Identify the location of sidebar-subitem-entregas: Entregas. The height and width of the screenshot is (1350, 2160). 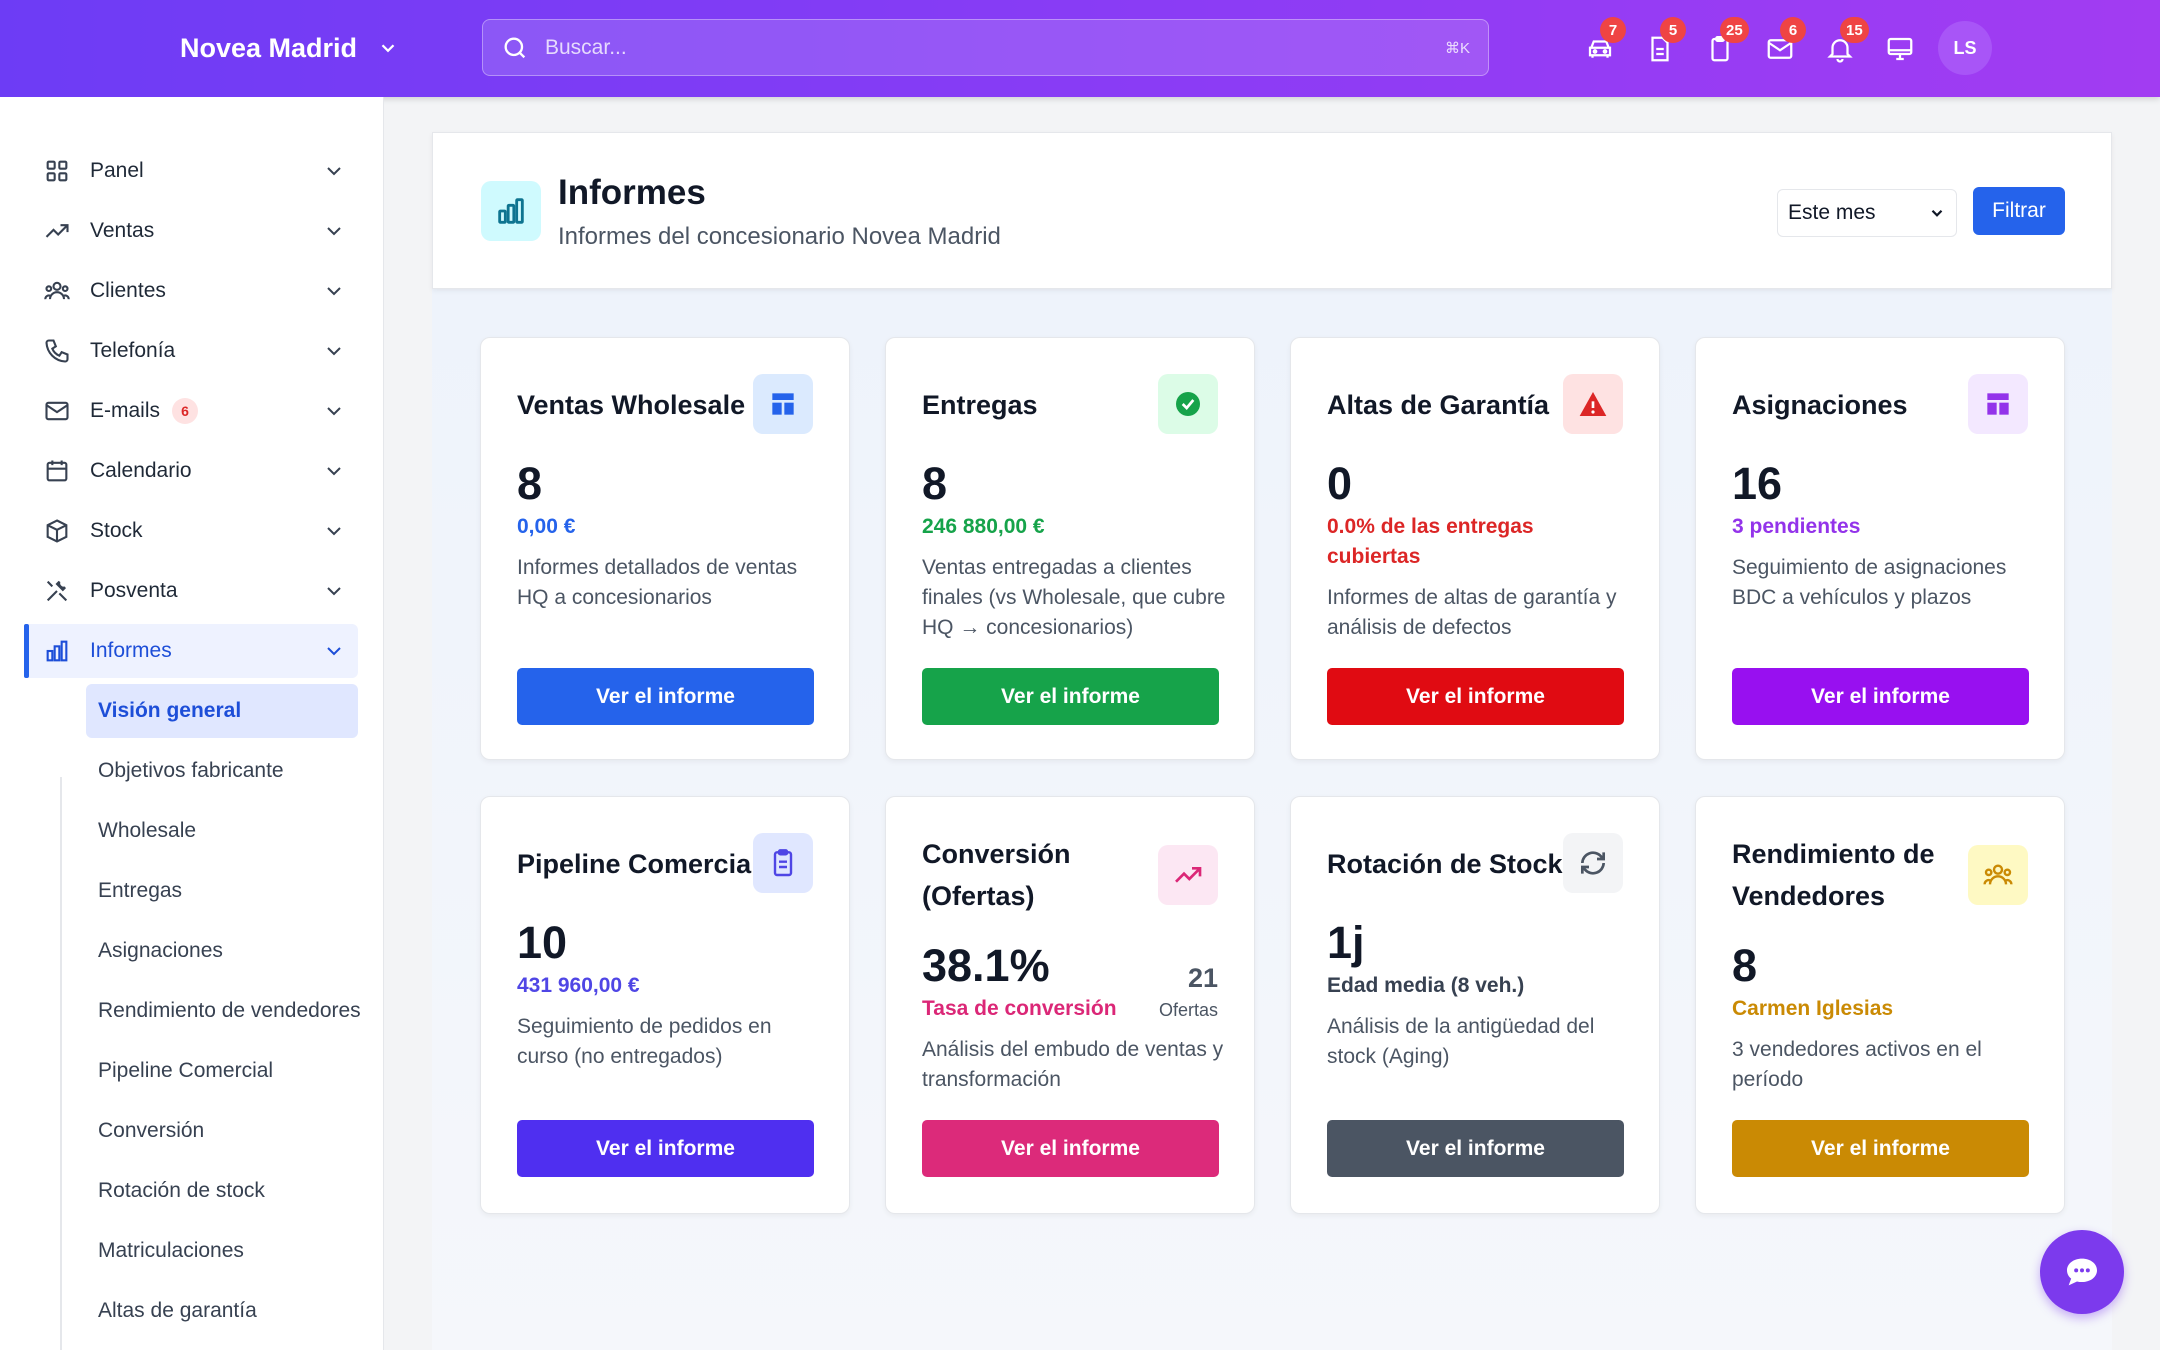
(222, 891).